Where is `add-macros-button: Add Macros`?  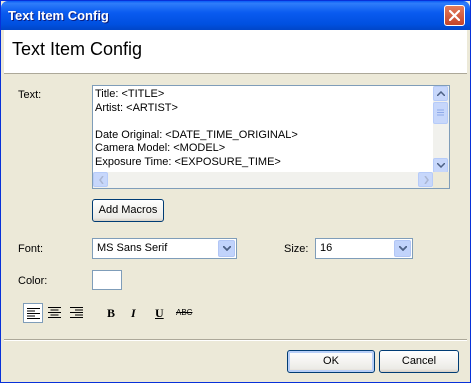 add-macros-button: Add Macros is located at coordinates (128, 210).